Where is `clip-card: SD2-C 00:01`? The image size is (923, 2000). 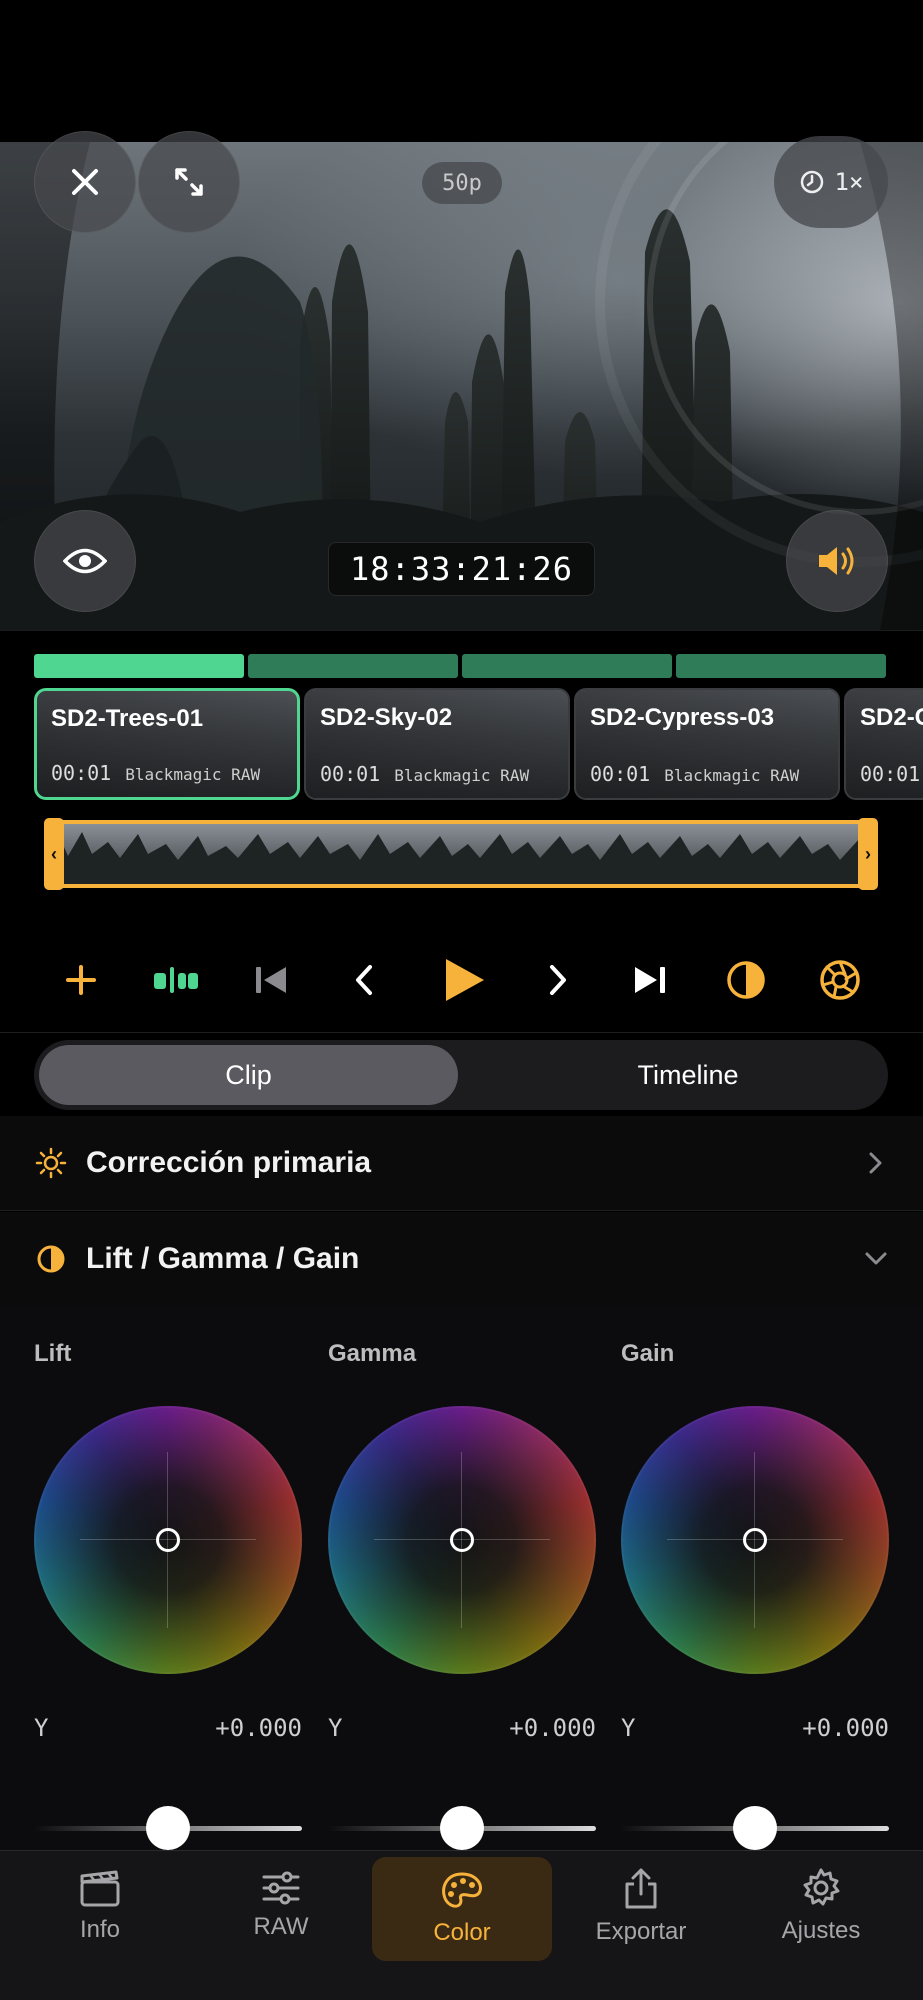 clip-card: SD2-C 00:01 is located at coordinates (883, 744).